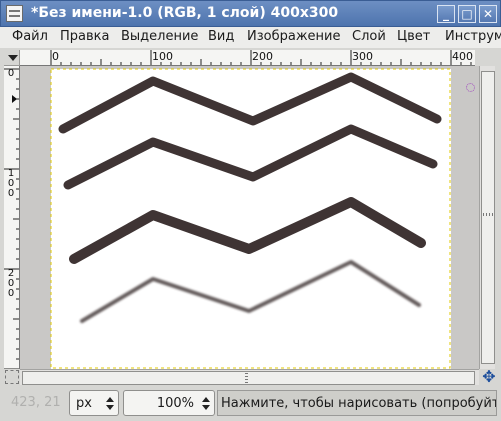 The width and height of the screenshot is (501, 421). What do you see at coordinates (11, 73) in the screenshot?
I see `vruler-label: 0` at bounding box center [11, 73].